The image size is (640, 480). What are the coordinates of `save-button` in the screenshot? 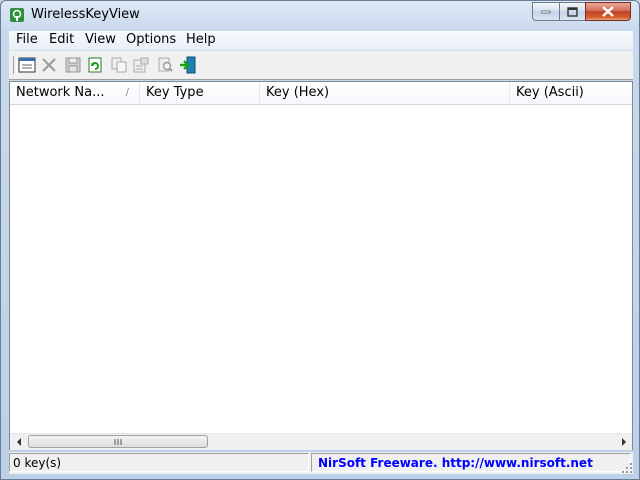 It's located at (73, 65).